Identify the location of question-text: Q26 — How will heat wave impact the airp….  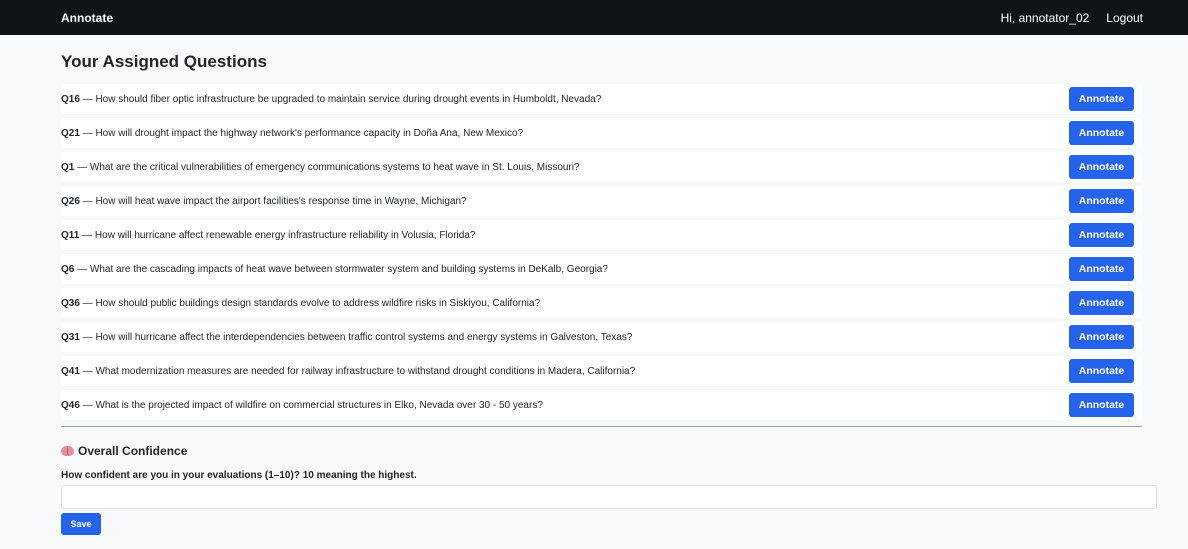
(264, 201).